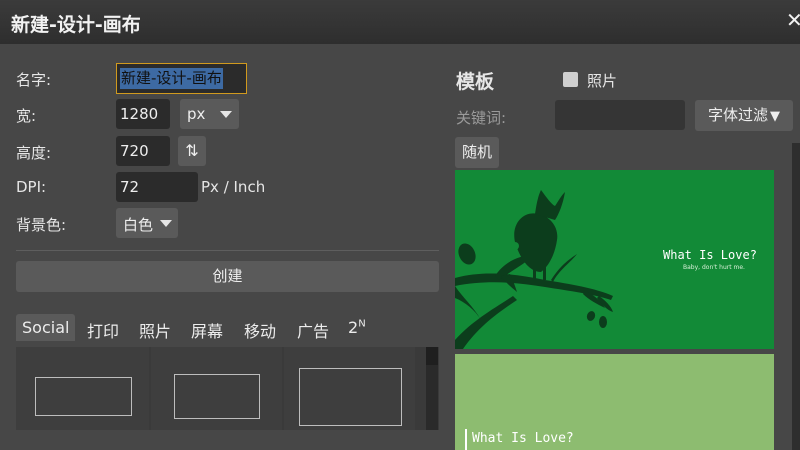 This screenshot has height=450, width=800. Describe the element at coordinates (775, 116) in the screenshot. I see `triangle-down-icon: ▼` at that location.